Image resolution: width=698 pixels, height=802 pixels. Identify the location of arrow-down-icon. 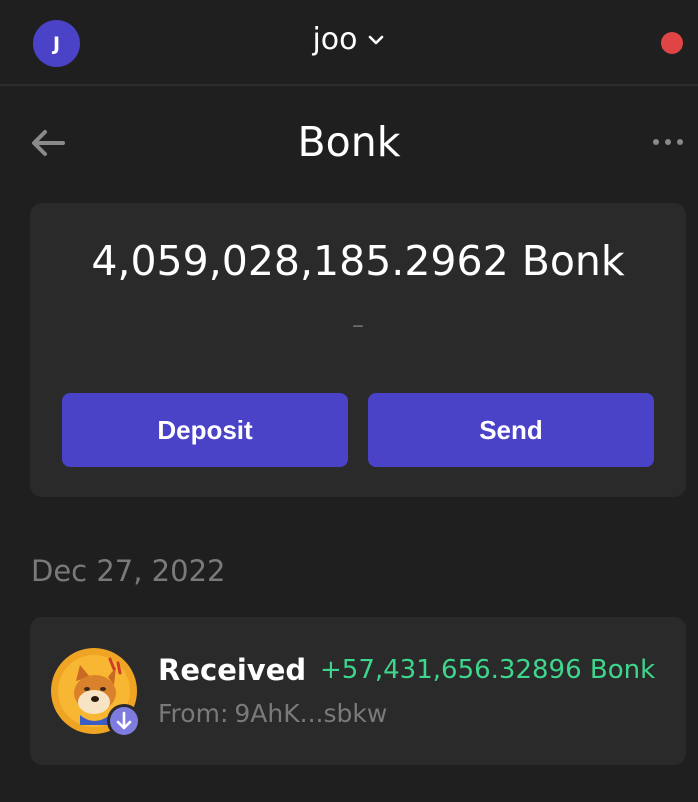
(124, 721).